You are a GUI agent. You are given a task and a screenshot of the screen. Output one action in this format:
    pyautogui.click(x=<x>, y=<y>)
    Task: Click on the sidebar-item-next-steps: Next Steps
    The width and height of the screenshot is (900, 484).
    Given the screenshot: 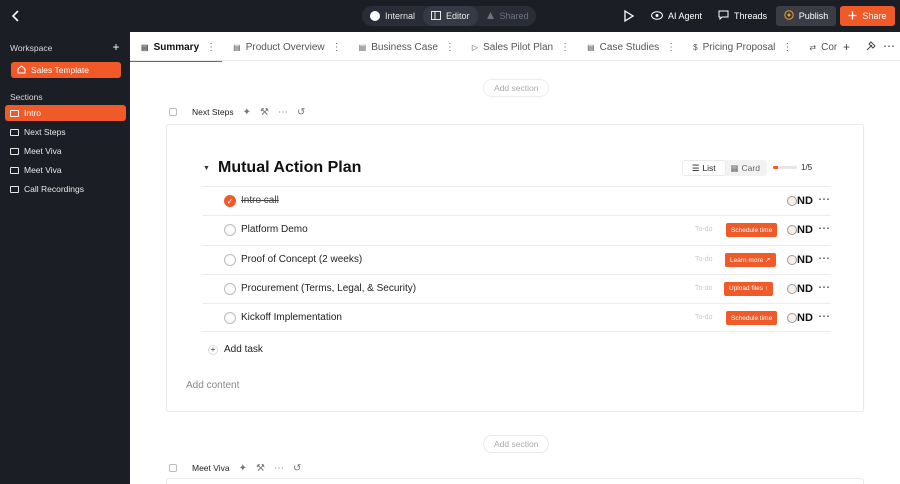 What is the action you would take?
    pyautogui.click(x=65, y=132)
    